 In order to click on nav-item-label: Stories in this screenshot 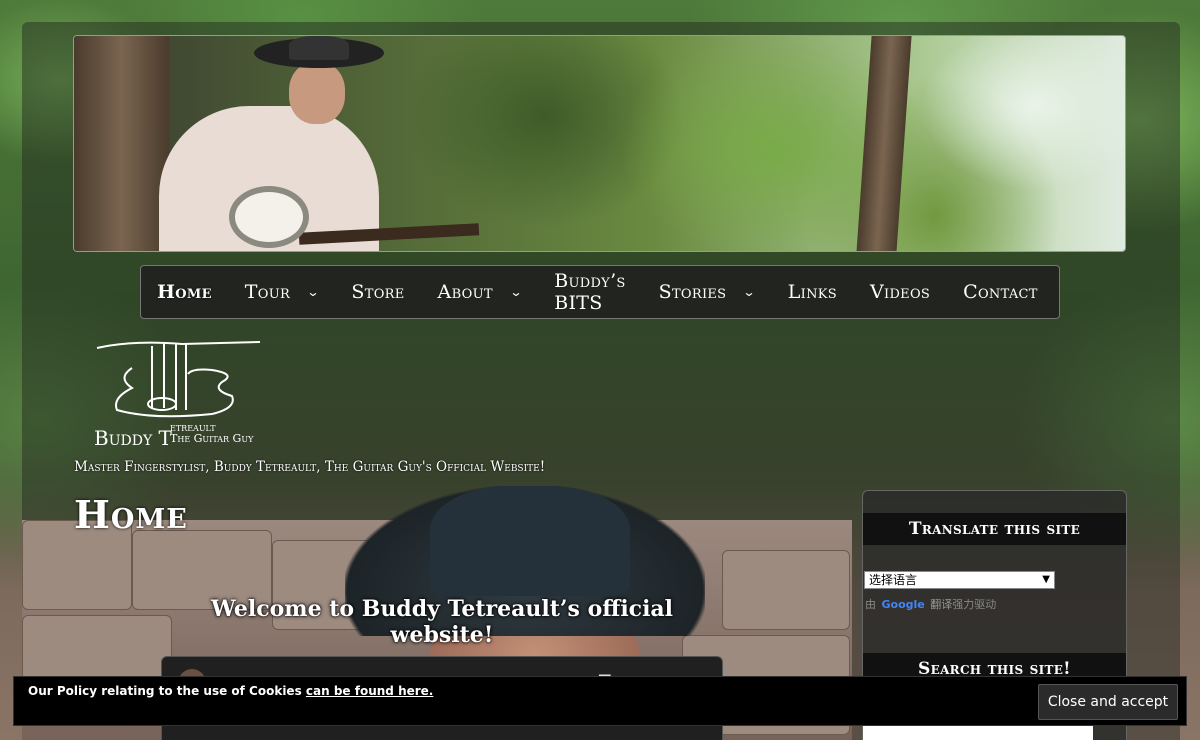, I will do `click(692, 292)`.